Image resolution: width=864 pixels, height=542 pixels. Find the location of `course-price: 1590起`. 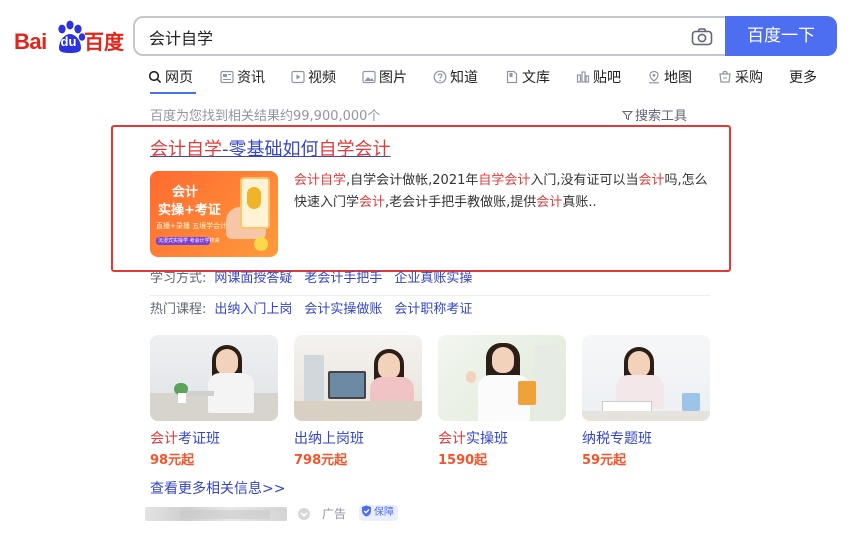

course-price: 1590起 is located at coordinates (463, 460).